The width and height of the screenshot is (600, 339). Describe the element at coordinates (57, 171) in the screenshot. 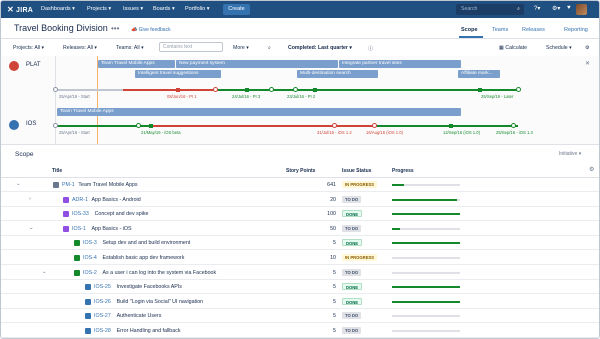

I see `column-title: Title` at that location.